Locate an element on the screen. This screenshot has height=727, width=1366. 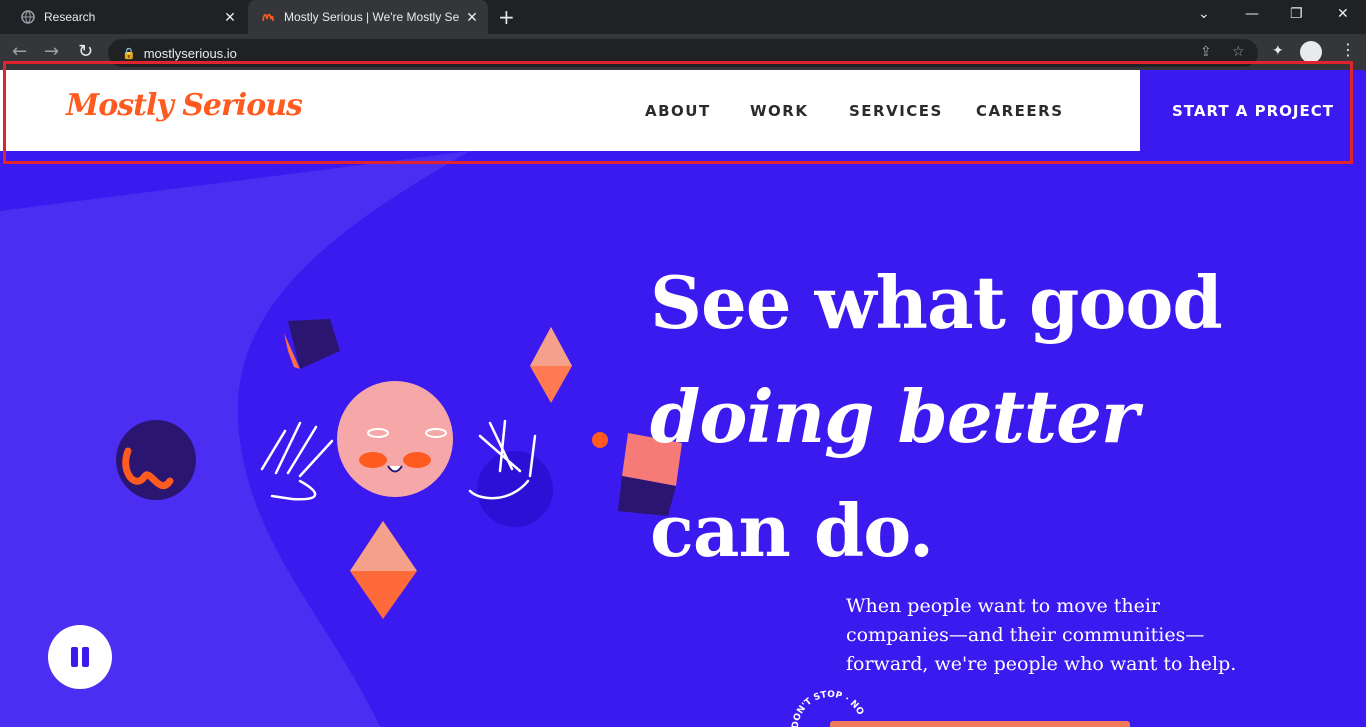
lock-icon: 🔒 is located at coordinates (129, 53).